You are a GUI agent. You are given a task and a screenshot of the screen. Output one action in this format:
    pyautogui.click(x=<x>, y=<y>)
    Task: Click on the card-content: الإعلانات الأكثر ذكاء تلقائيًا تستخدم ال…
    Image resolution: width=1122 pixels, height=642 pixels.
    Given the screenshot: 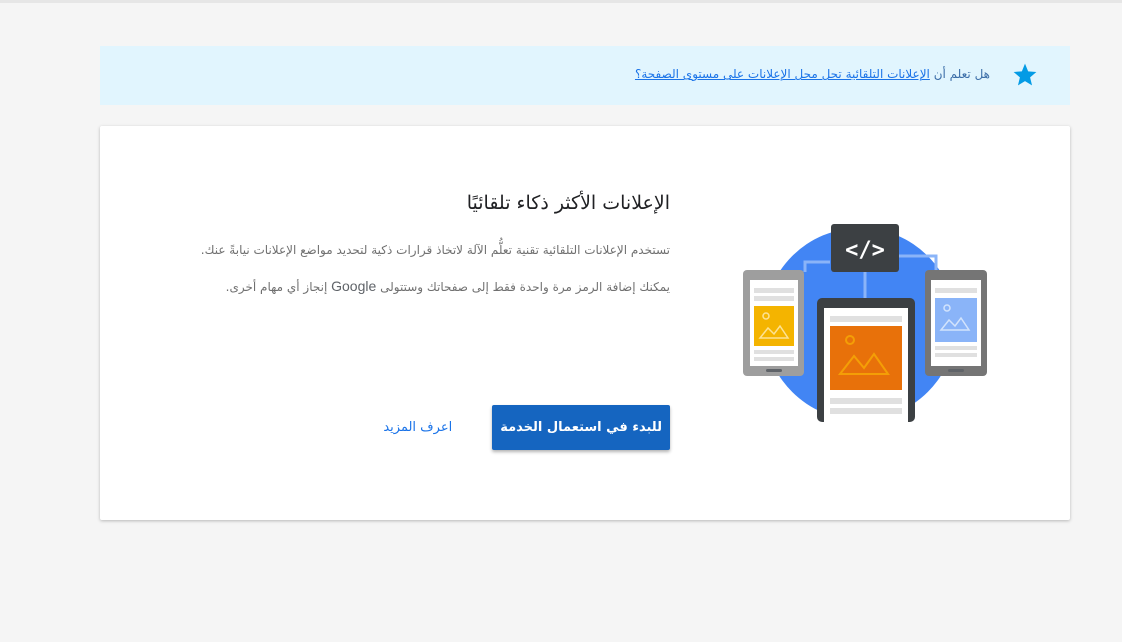 What is the action you would take?
    pyautogui.click(x=430, y=244)
    